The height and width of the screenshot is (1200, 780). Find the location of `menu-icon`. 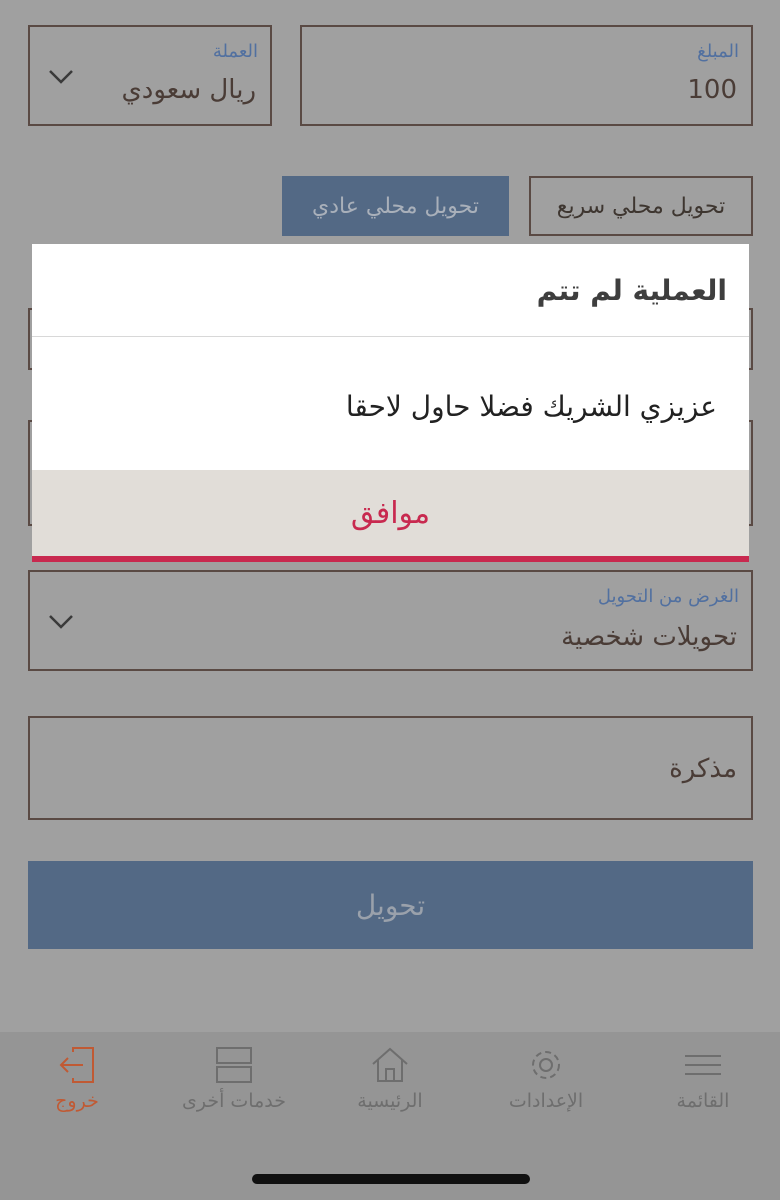

menu-icon is located at coordinates (703, 1065).